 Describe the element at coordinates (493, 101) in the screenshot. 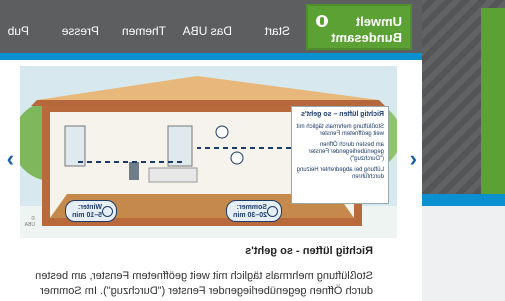

I see `background-green-block` at that location.